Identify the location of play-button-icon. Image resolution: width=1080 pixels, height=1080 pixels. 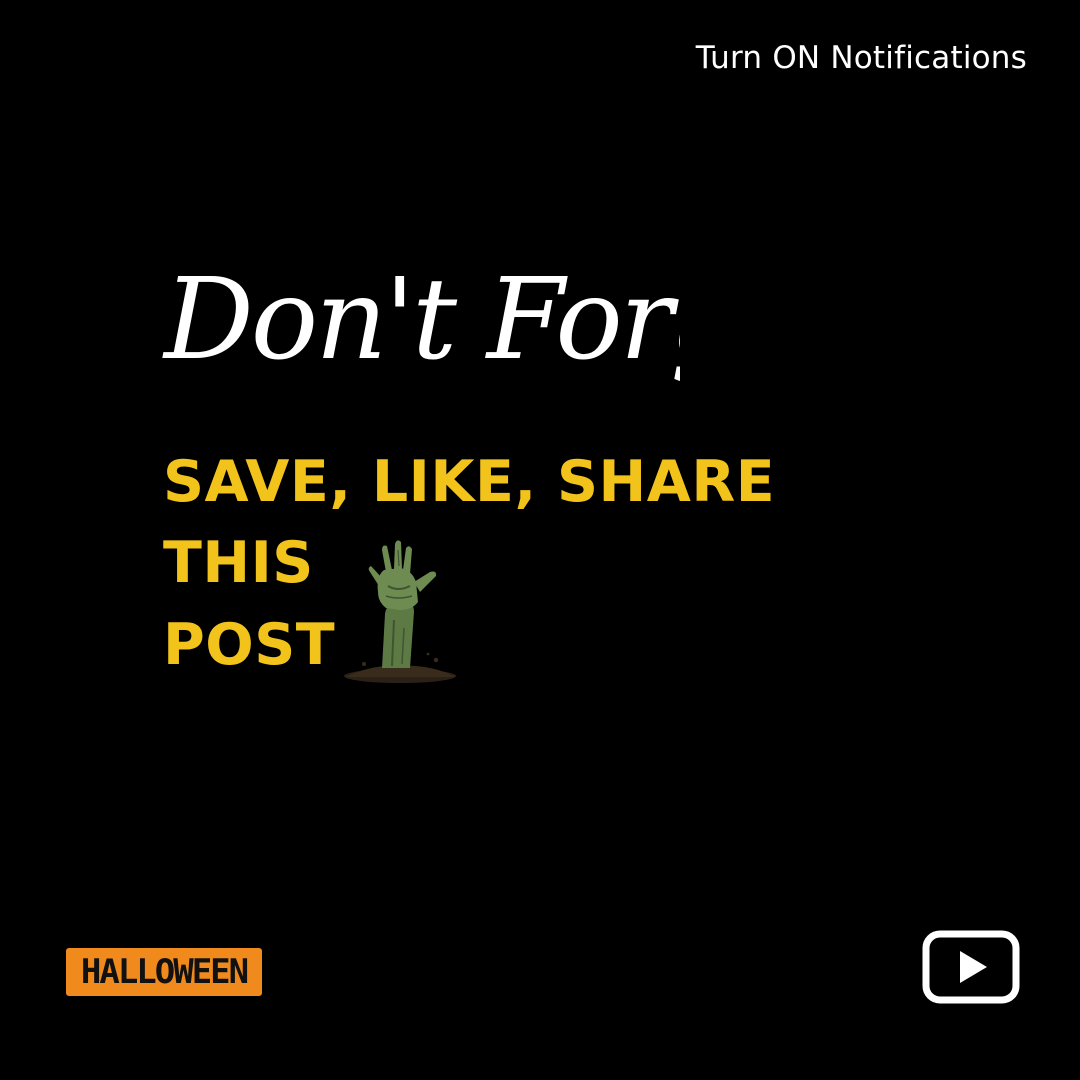
(971, 967).